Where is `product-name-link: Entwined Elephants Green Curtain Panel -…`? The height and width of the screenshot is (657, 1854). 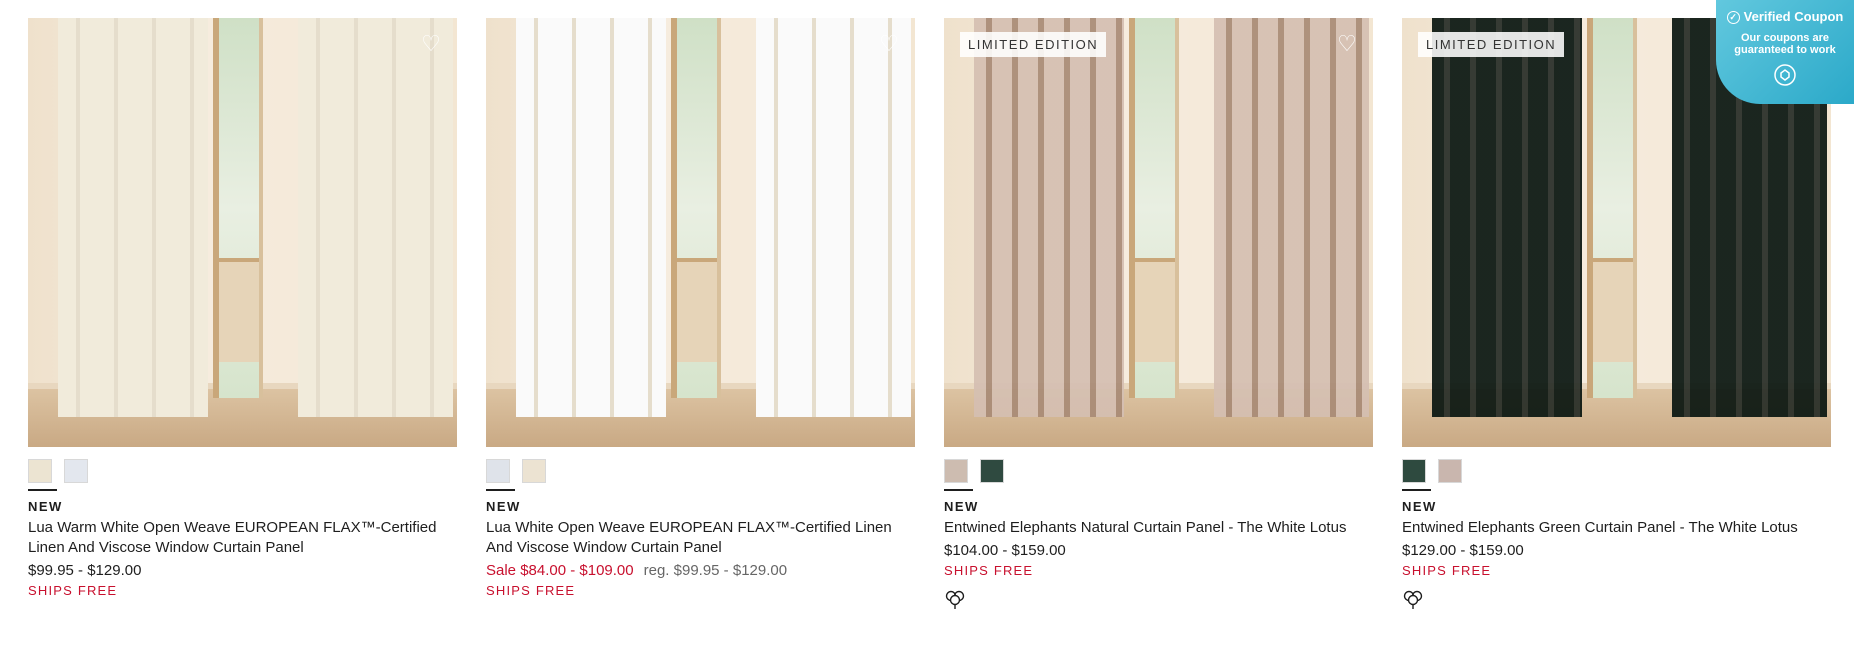 product-name-link: Entwined Elephants Green Curtain Panel -… is located at coordinates (1616, 528).